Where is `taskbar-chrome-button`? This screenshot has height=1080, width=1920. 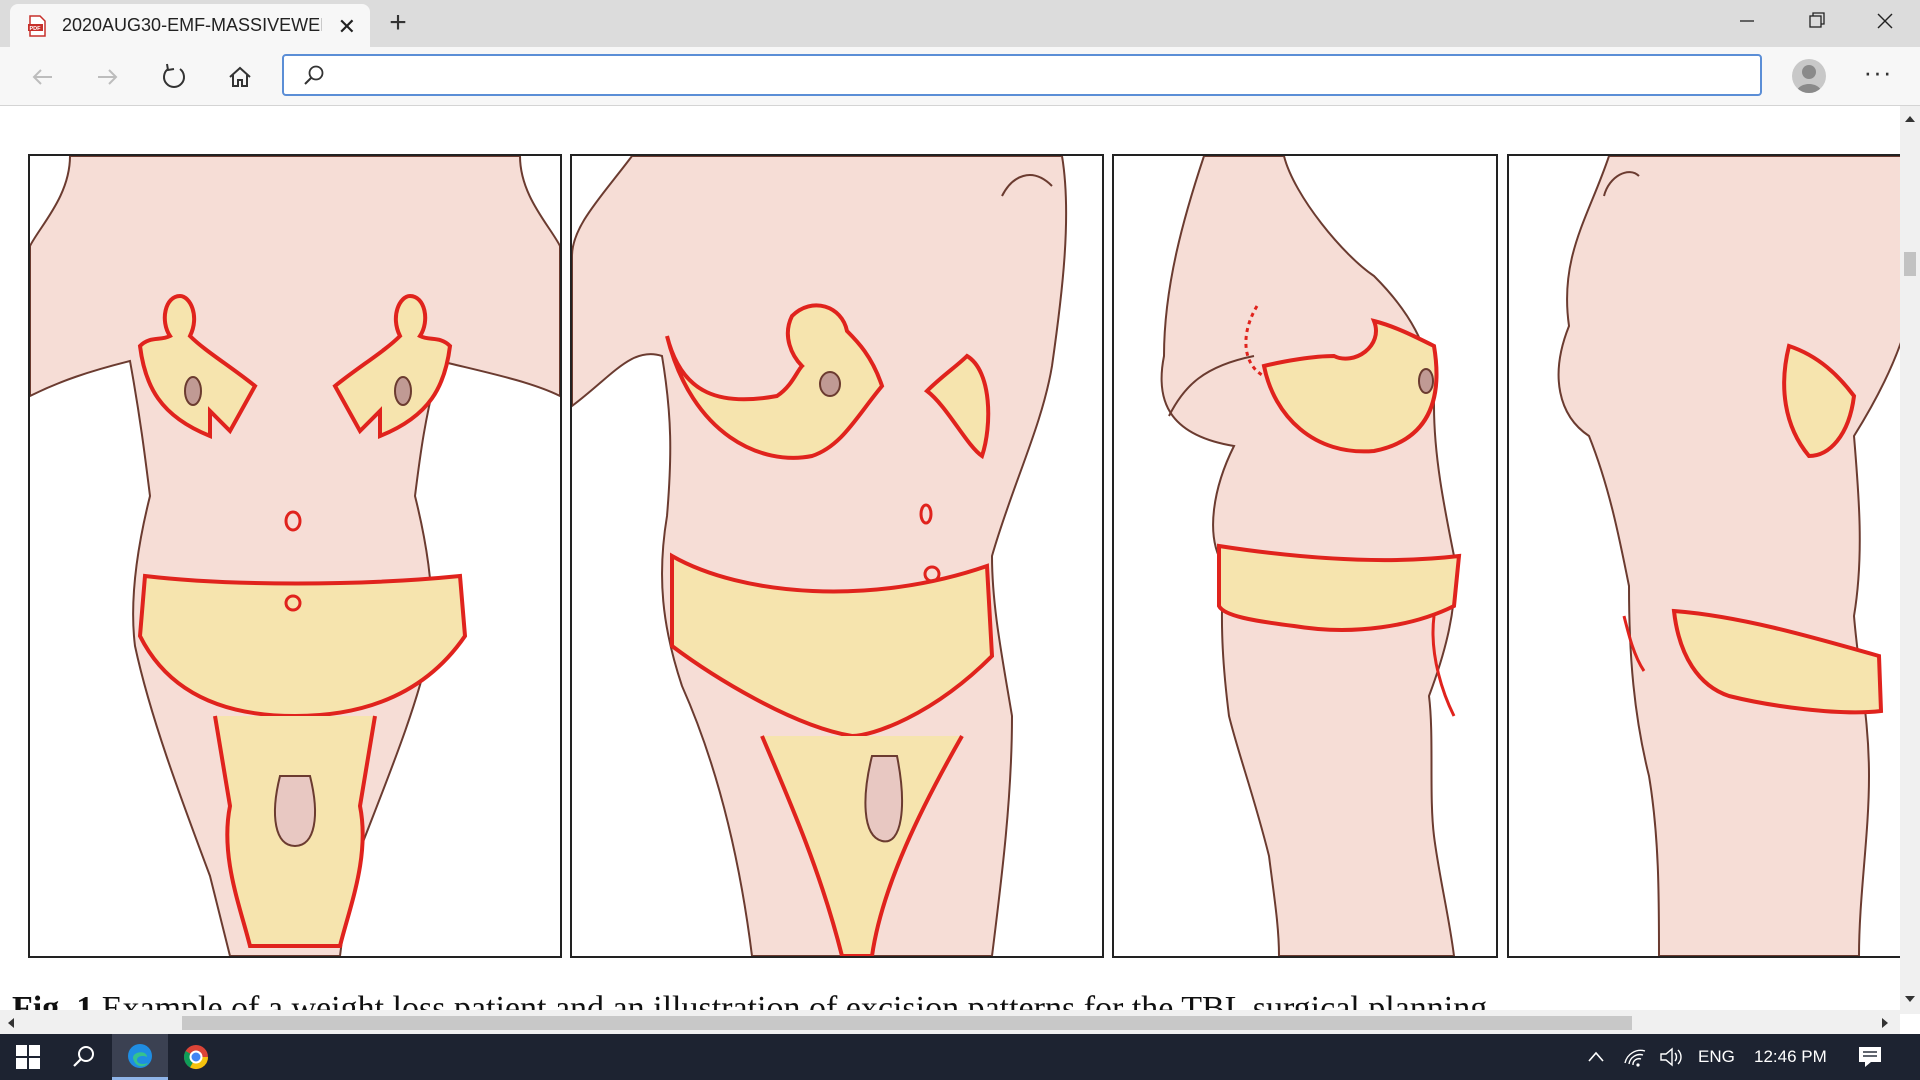 taskbar-chrome-button is located at coordinates (196, 1057).